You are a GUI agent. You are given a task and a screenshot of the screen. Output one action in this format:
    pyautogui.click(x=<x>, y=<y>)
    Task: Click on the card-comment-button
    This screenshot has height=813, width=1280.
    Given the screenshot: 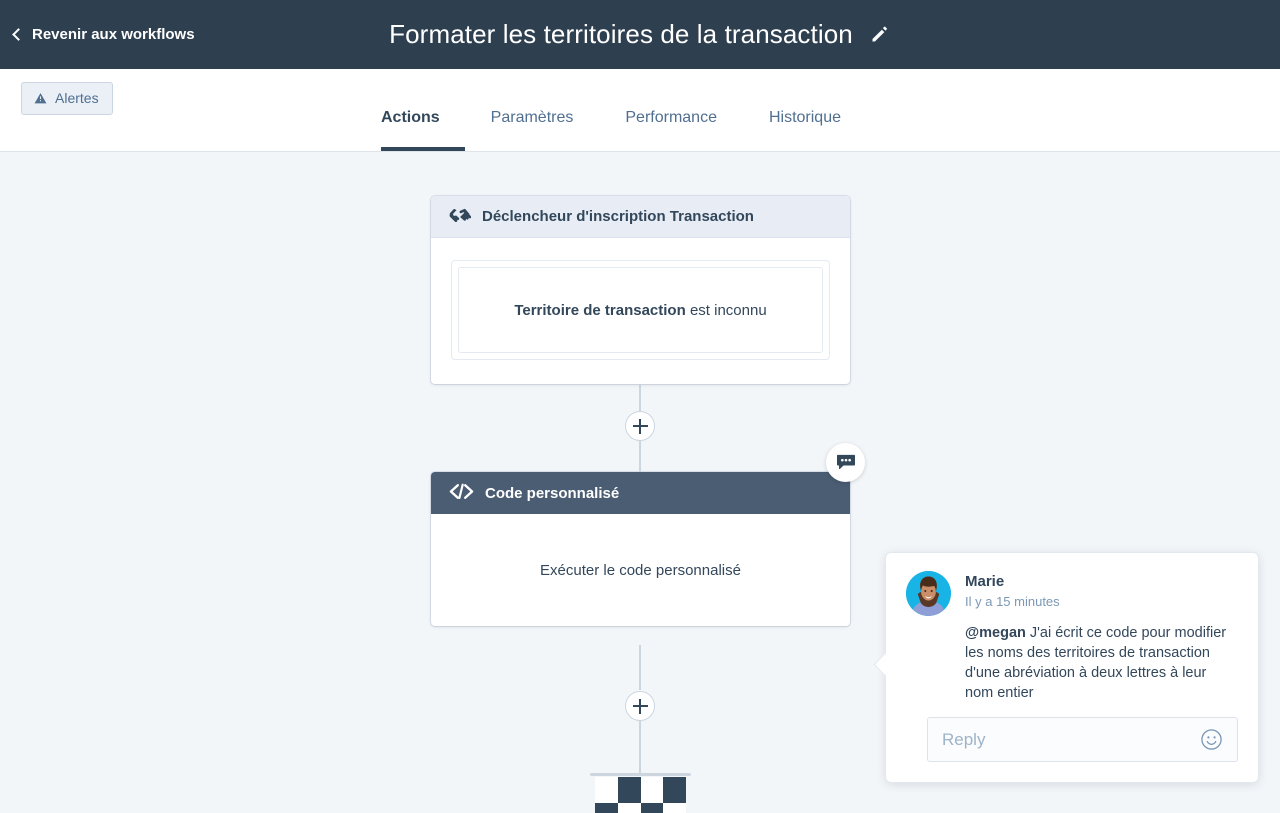 What is the action you would take?
    pyautogui.click(x=845, y=462)
    